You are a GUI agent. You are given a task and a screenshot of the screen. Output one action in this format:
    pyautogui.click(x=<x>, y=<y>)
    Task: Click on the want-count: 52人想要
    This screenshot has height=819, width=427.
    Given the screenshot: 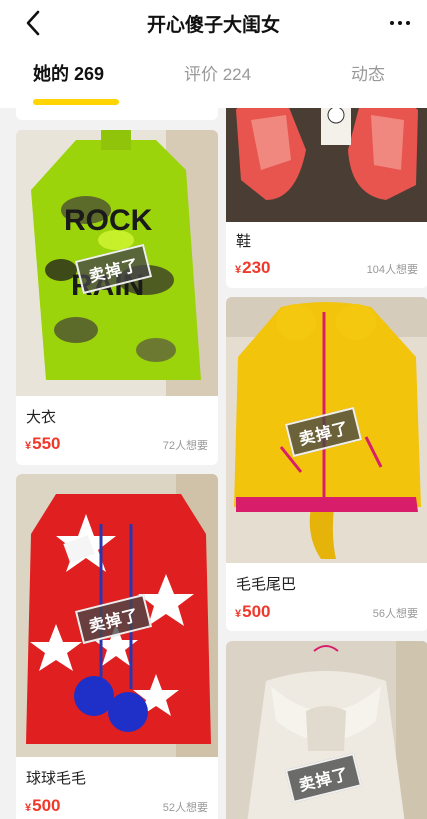 What is the action you would take?
    pyautogui.click(x=185, y=808)
    